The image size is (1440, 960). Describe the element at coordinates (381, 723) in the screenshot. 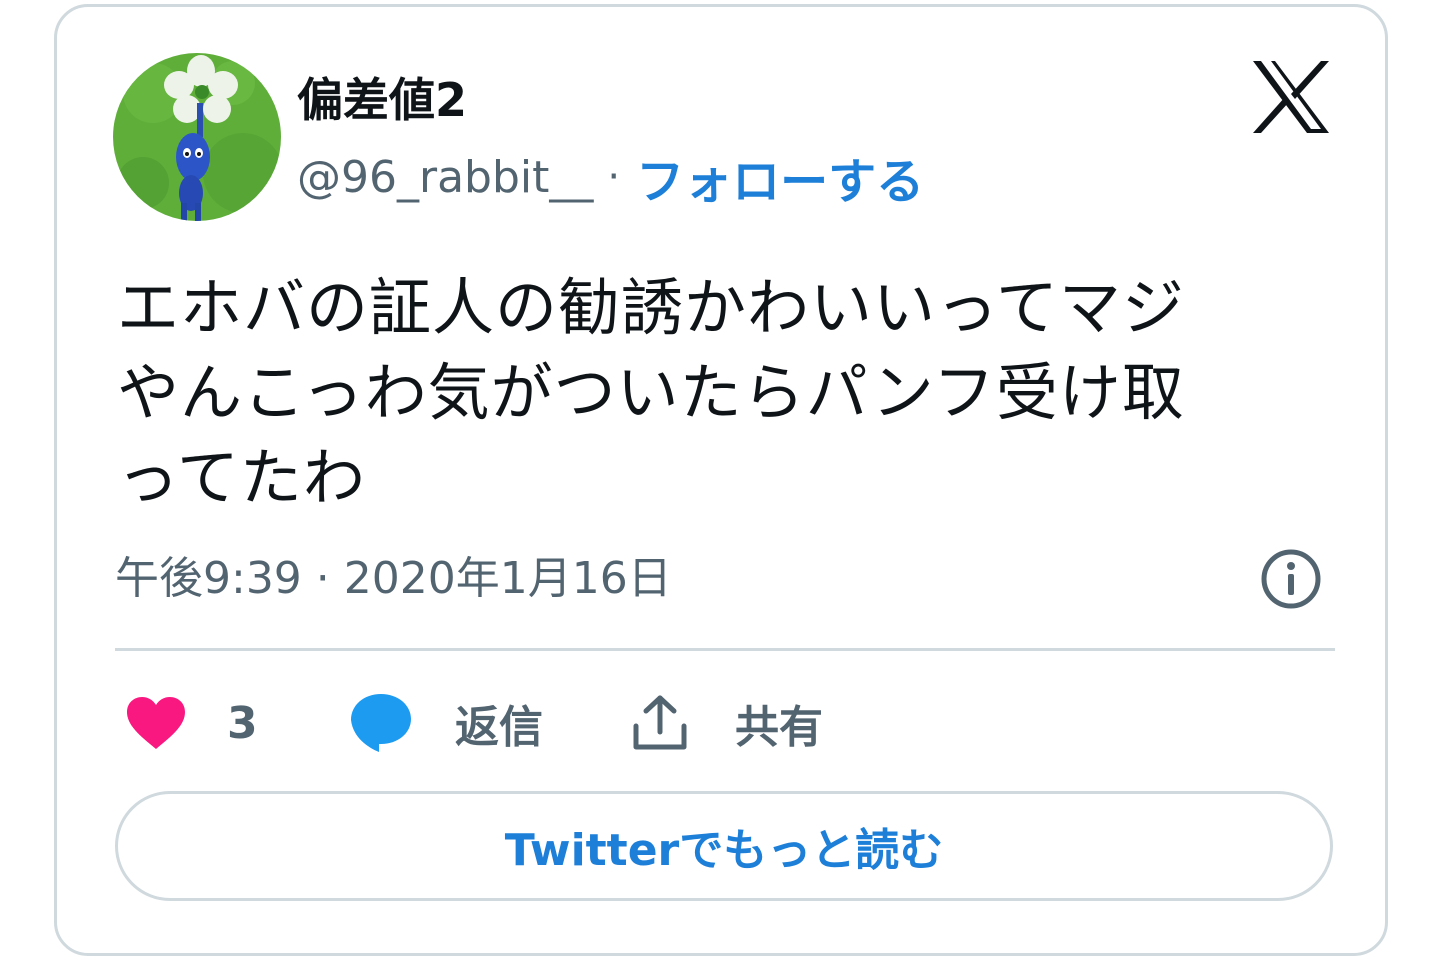

I see `speech-bubble-icon` at that location.